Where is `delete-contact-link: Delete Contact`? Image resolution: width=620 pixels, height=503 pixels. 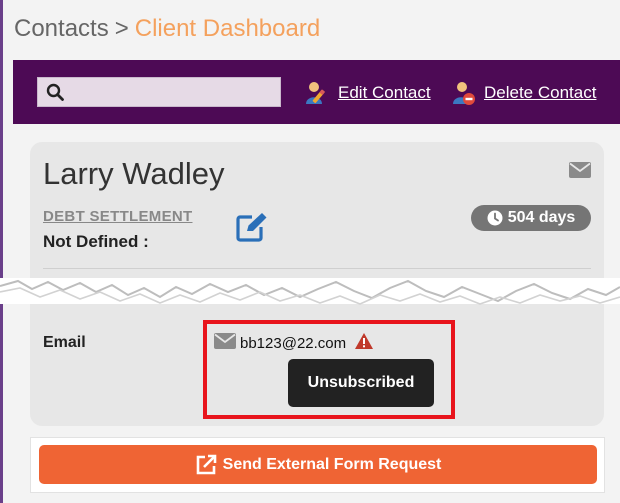
delete-contact-link: Delete Contact is located at coordinates (524, 93).